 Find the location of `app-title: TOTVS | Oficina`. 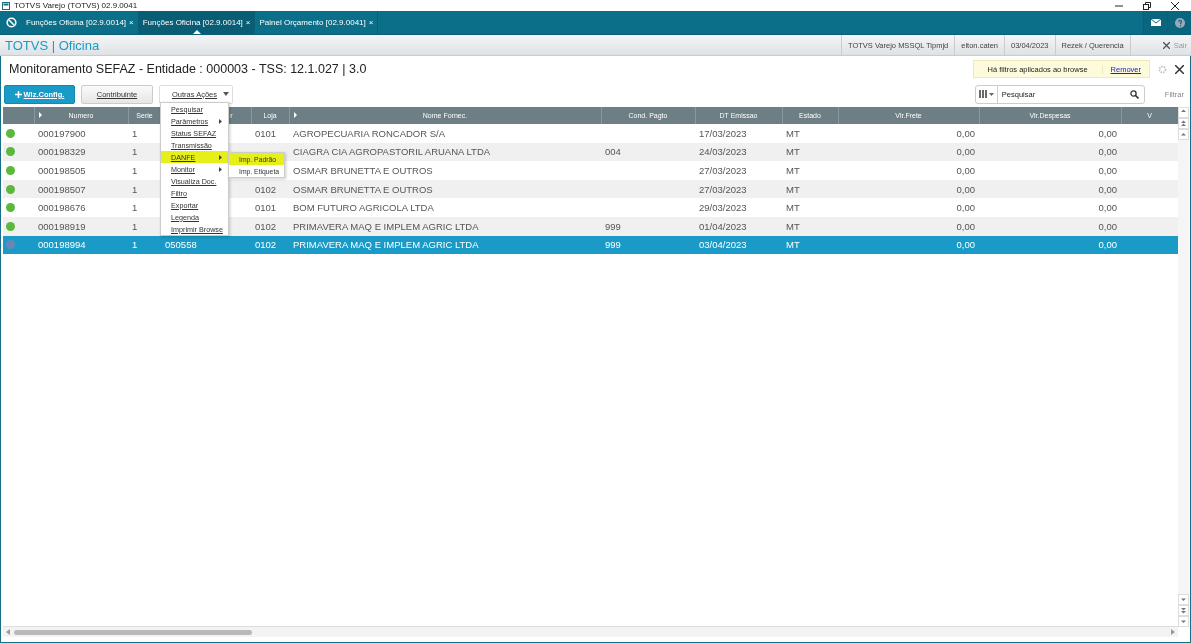

app-title: TOTVS | Oficina is located at coordinates (52, 45).